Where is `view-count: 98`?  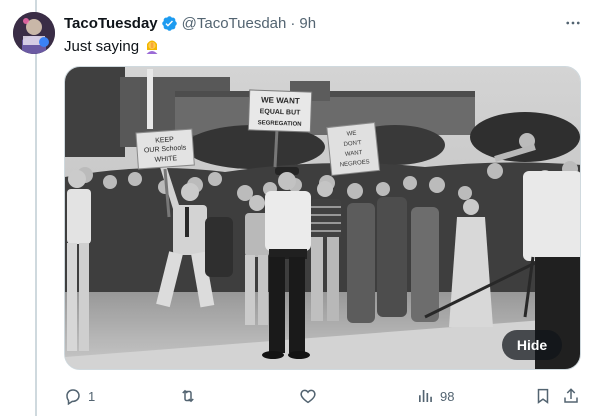 view-count: 98 is located at coordinates (447, 396).